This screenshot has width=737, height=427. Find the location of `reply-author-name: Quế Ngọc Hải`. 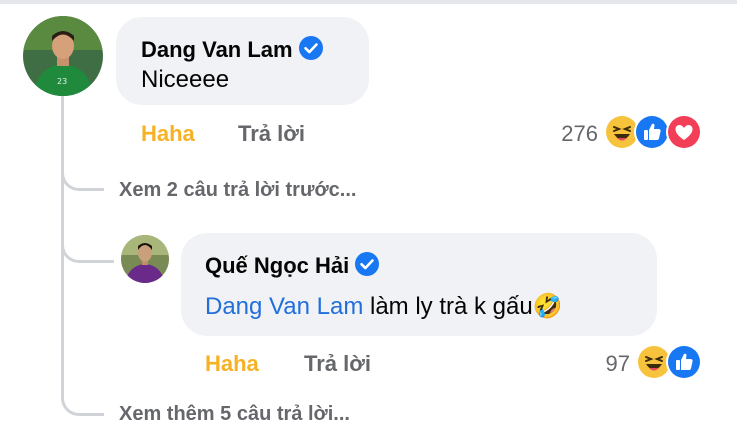

reply-author-name: Quế Ngọc Hải is located at coordinates (277, 265).